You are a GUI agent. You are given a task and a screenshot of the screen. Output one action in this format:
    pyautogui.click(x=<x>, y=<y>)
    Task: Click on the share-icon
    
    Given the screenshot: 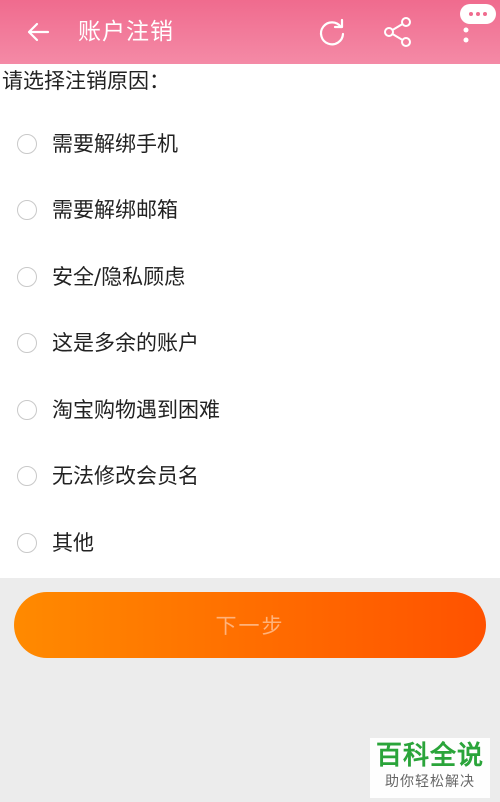 What is the action you would take?
    pyautogui.click(x=397, y=32)
    